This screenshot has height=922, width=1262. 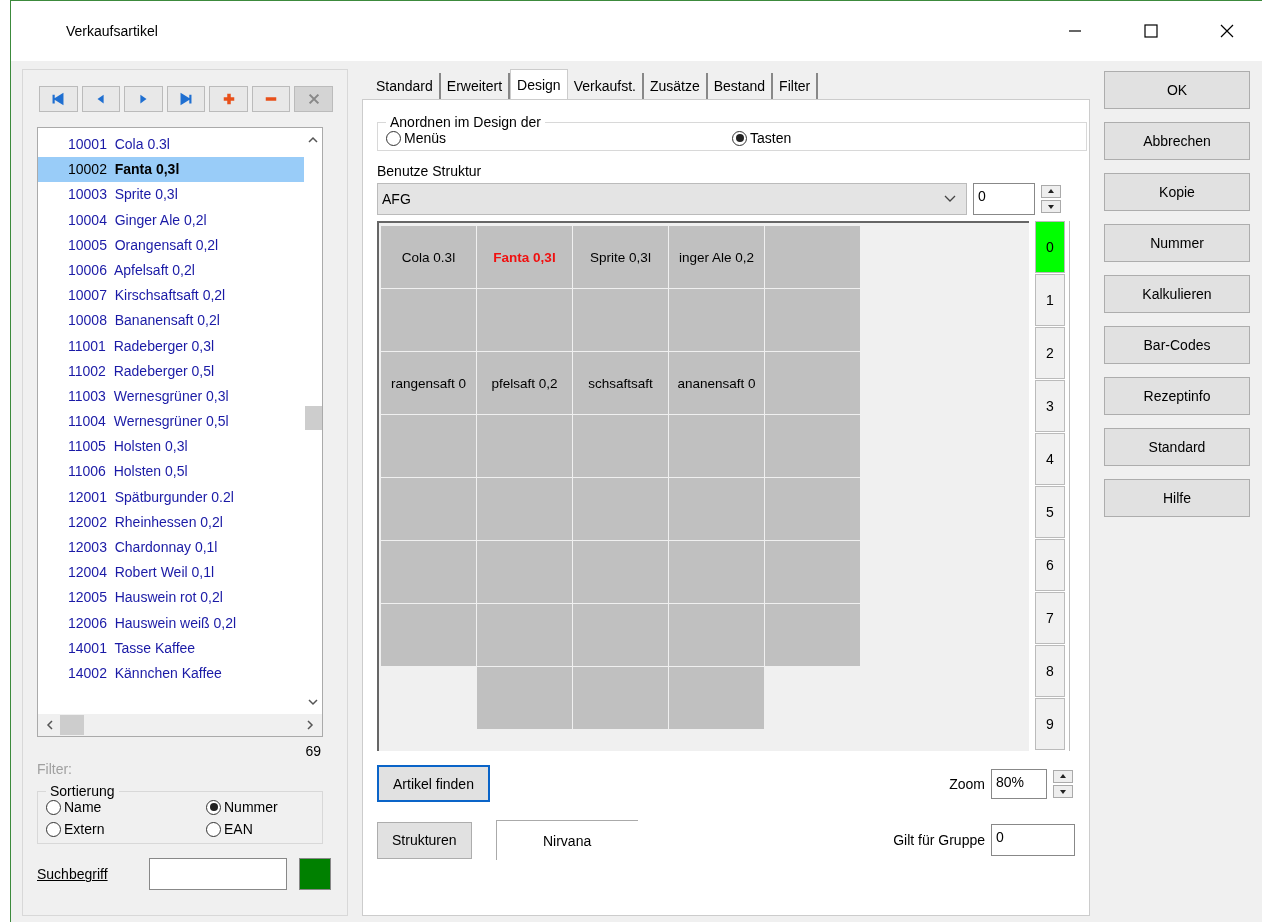 What do you see at coordinates (315, 874) in the screenshot?
I see `color-swatch` at bounding box center [315, 874].